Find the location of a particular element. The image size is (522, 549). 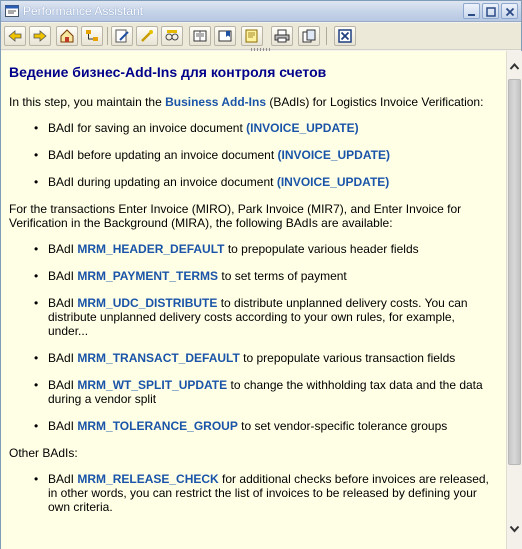

business-add-ins-link: Business Add-Ins is located at coordinates (215, 102).